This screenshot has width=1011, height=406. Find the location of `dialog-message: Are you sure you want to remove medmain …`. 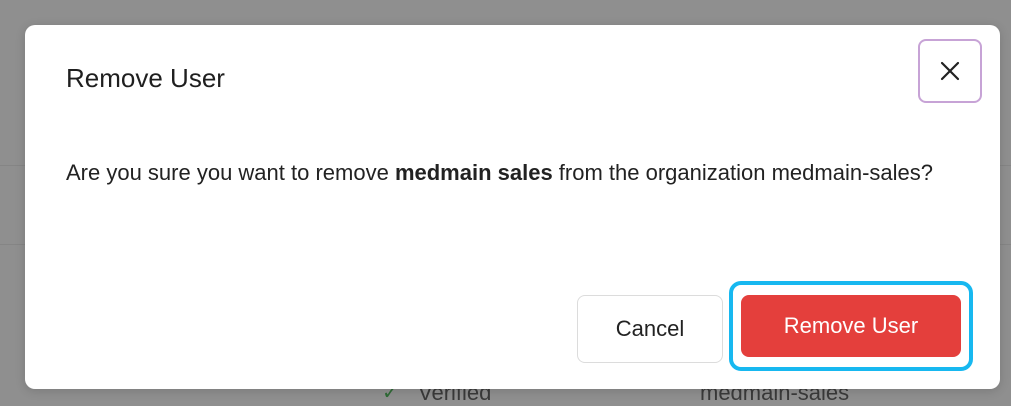

dialog-message: Are you sure you want to remove medmain … is located at coordinates (516, 172).